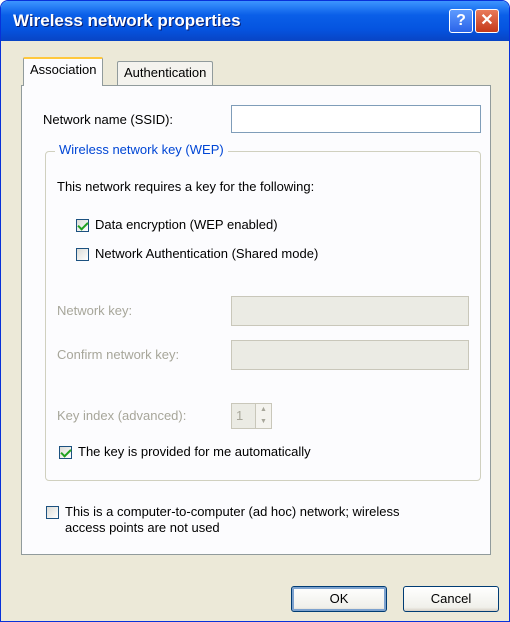 This screenshot has width=510, height=622. Describe the element at coordinates (206, 253) in the screenshot. I see `network-auth-label: Network Authentication (Shared mode)` at that location.